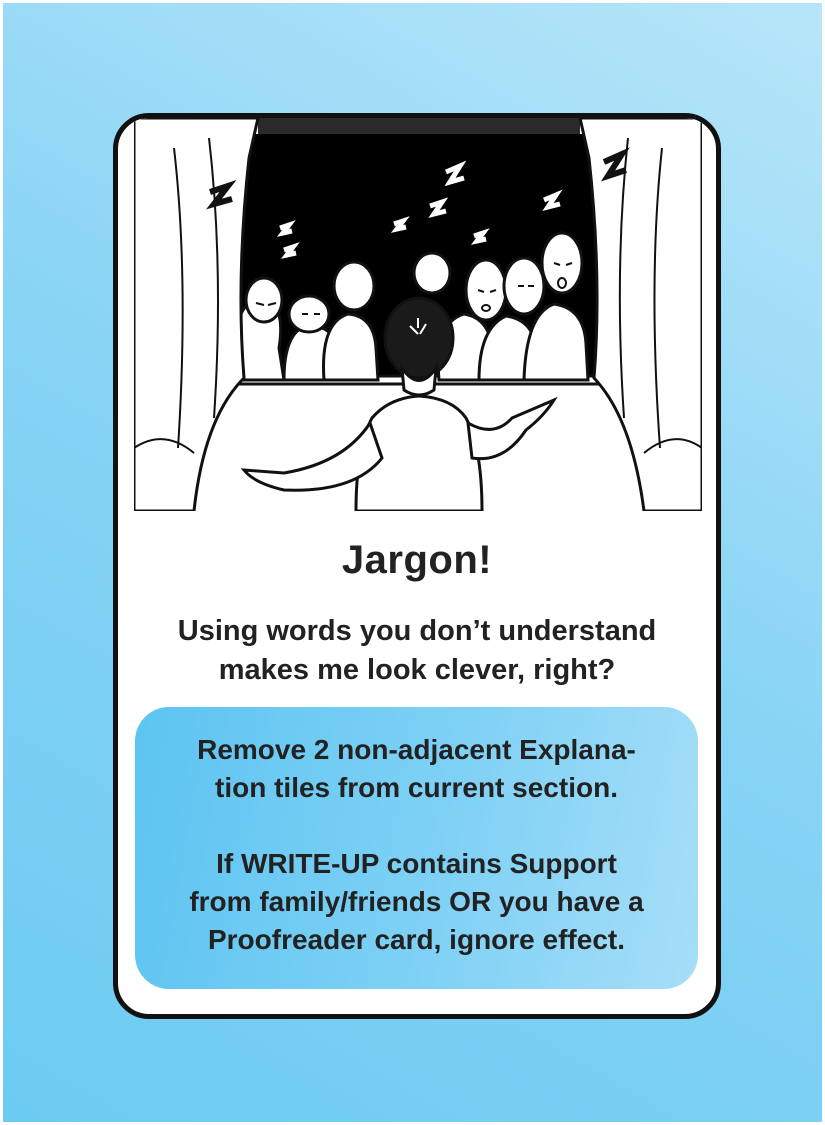 The width and height of the screenshot is (825, 1125). Describe the element at coordinates (416, 863) in the screenshot. I see `effect-line: If WRITE-UP contains Support` at that location.